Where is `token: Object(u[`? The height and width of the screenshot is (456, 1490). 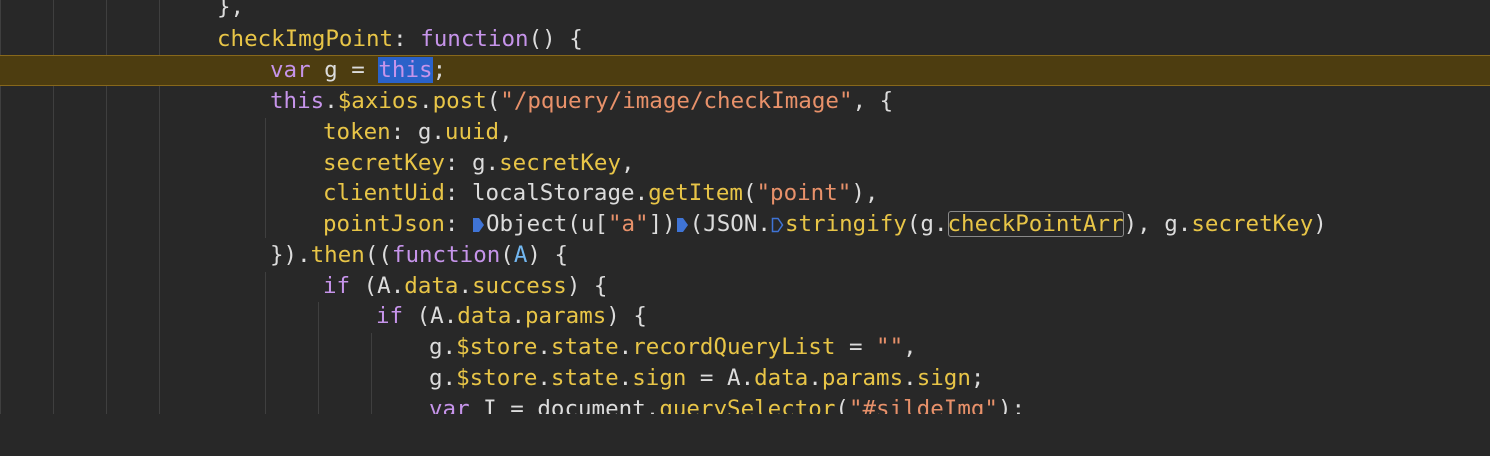 token: Object(u[ is located at coordinates (547, 224).